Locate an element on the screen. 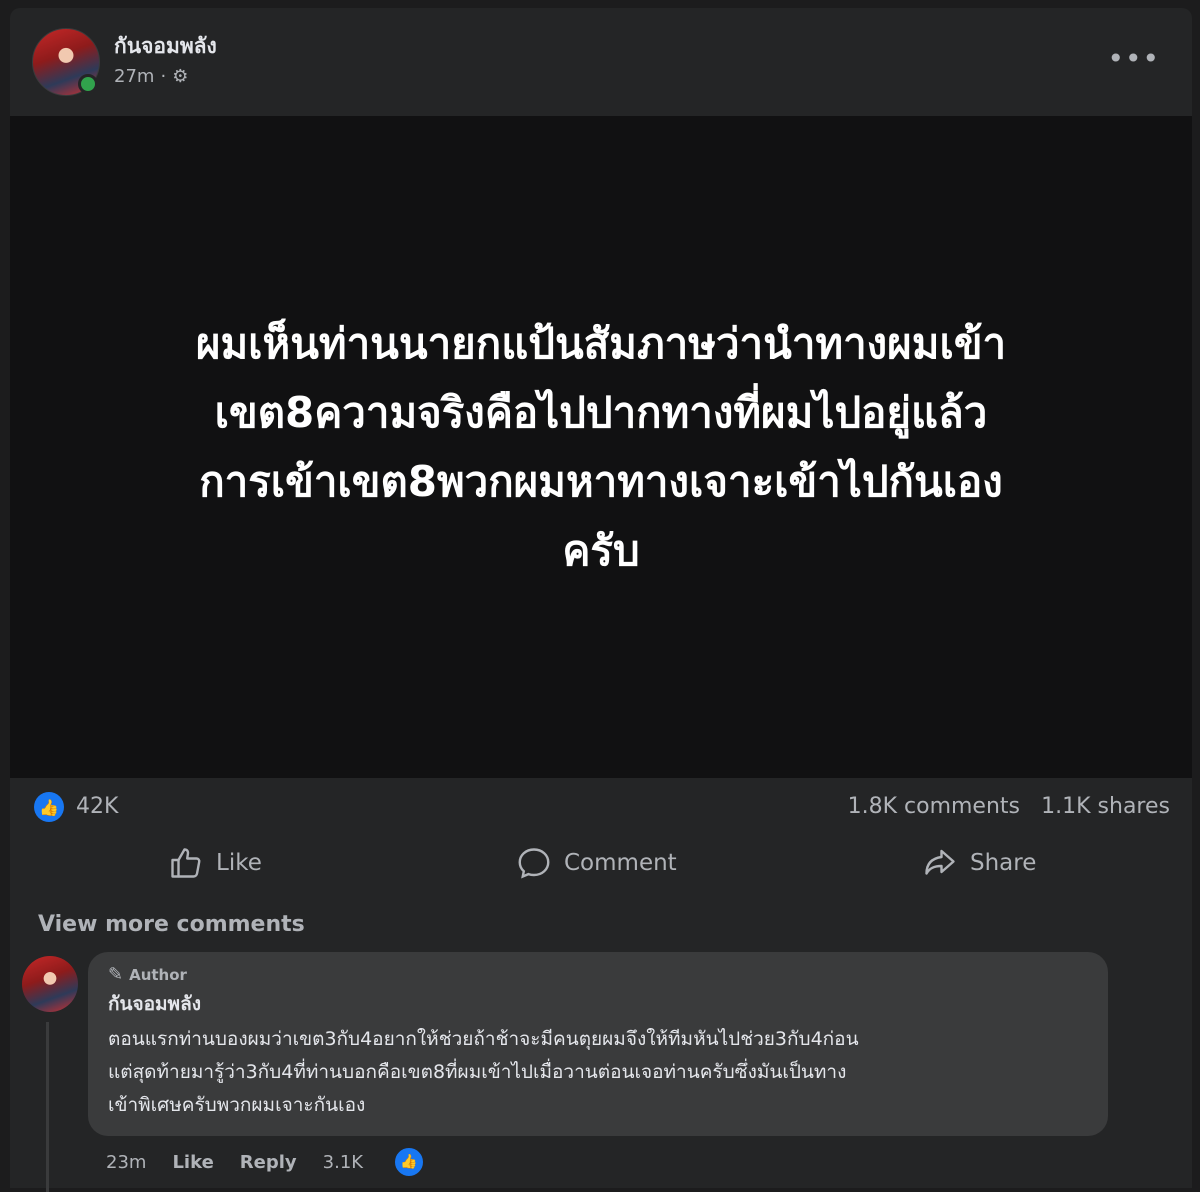 The width and height of the screenshot is (1200, 1192). comment-author-avatar is located at coordinates (50, 984).